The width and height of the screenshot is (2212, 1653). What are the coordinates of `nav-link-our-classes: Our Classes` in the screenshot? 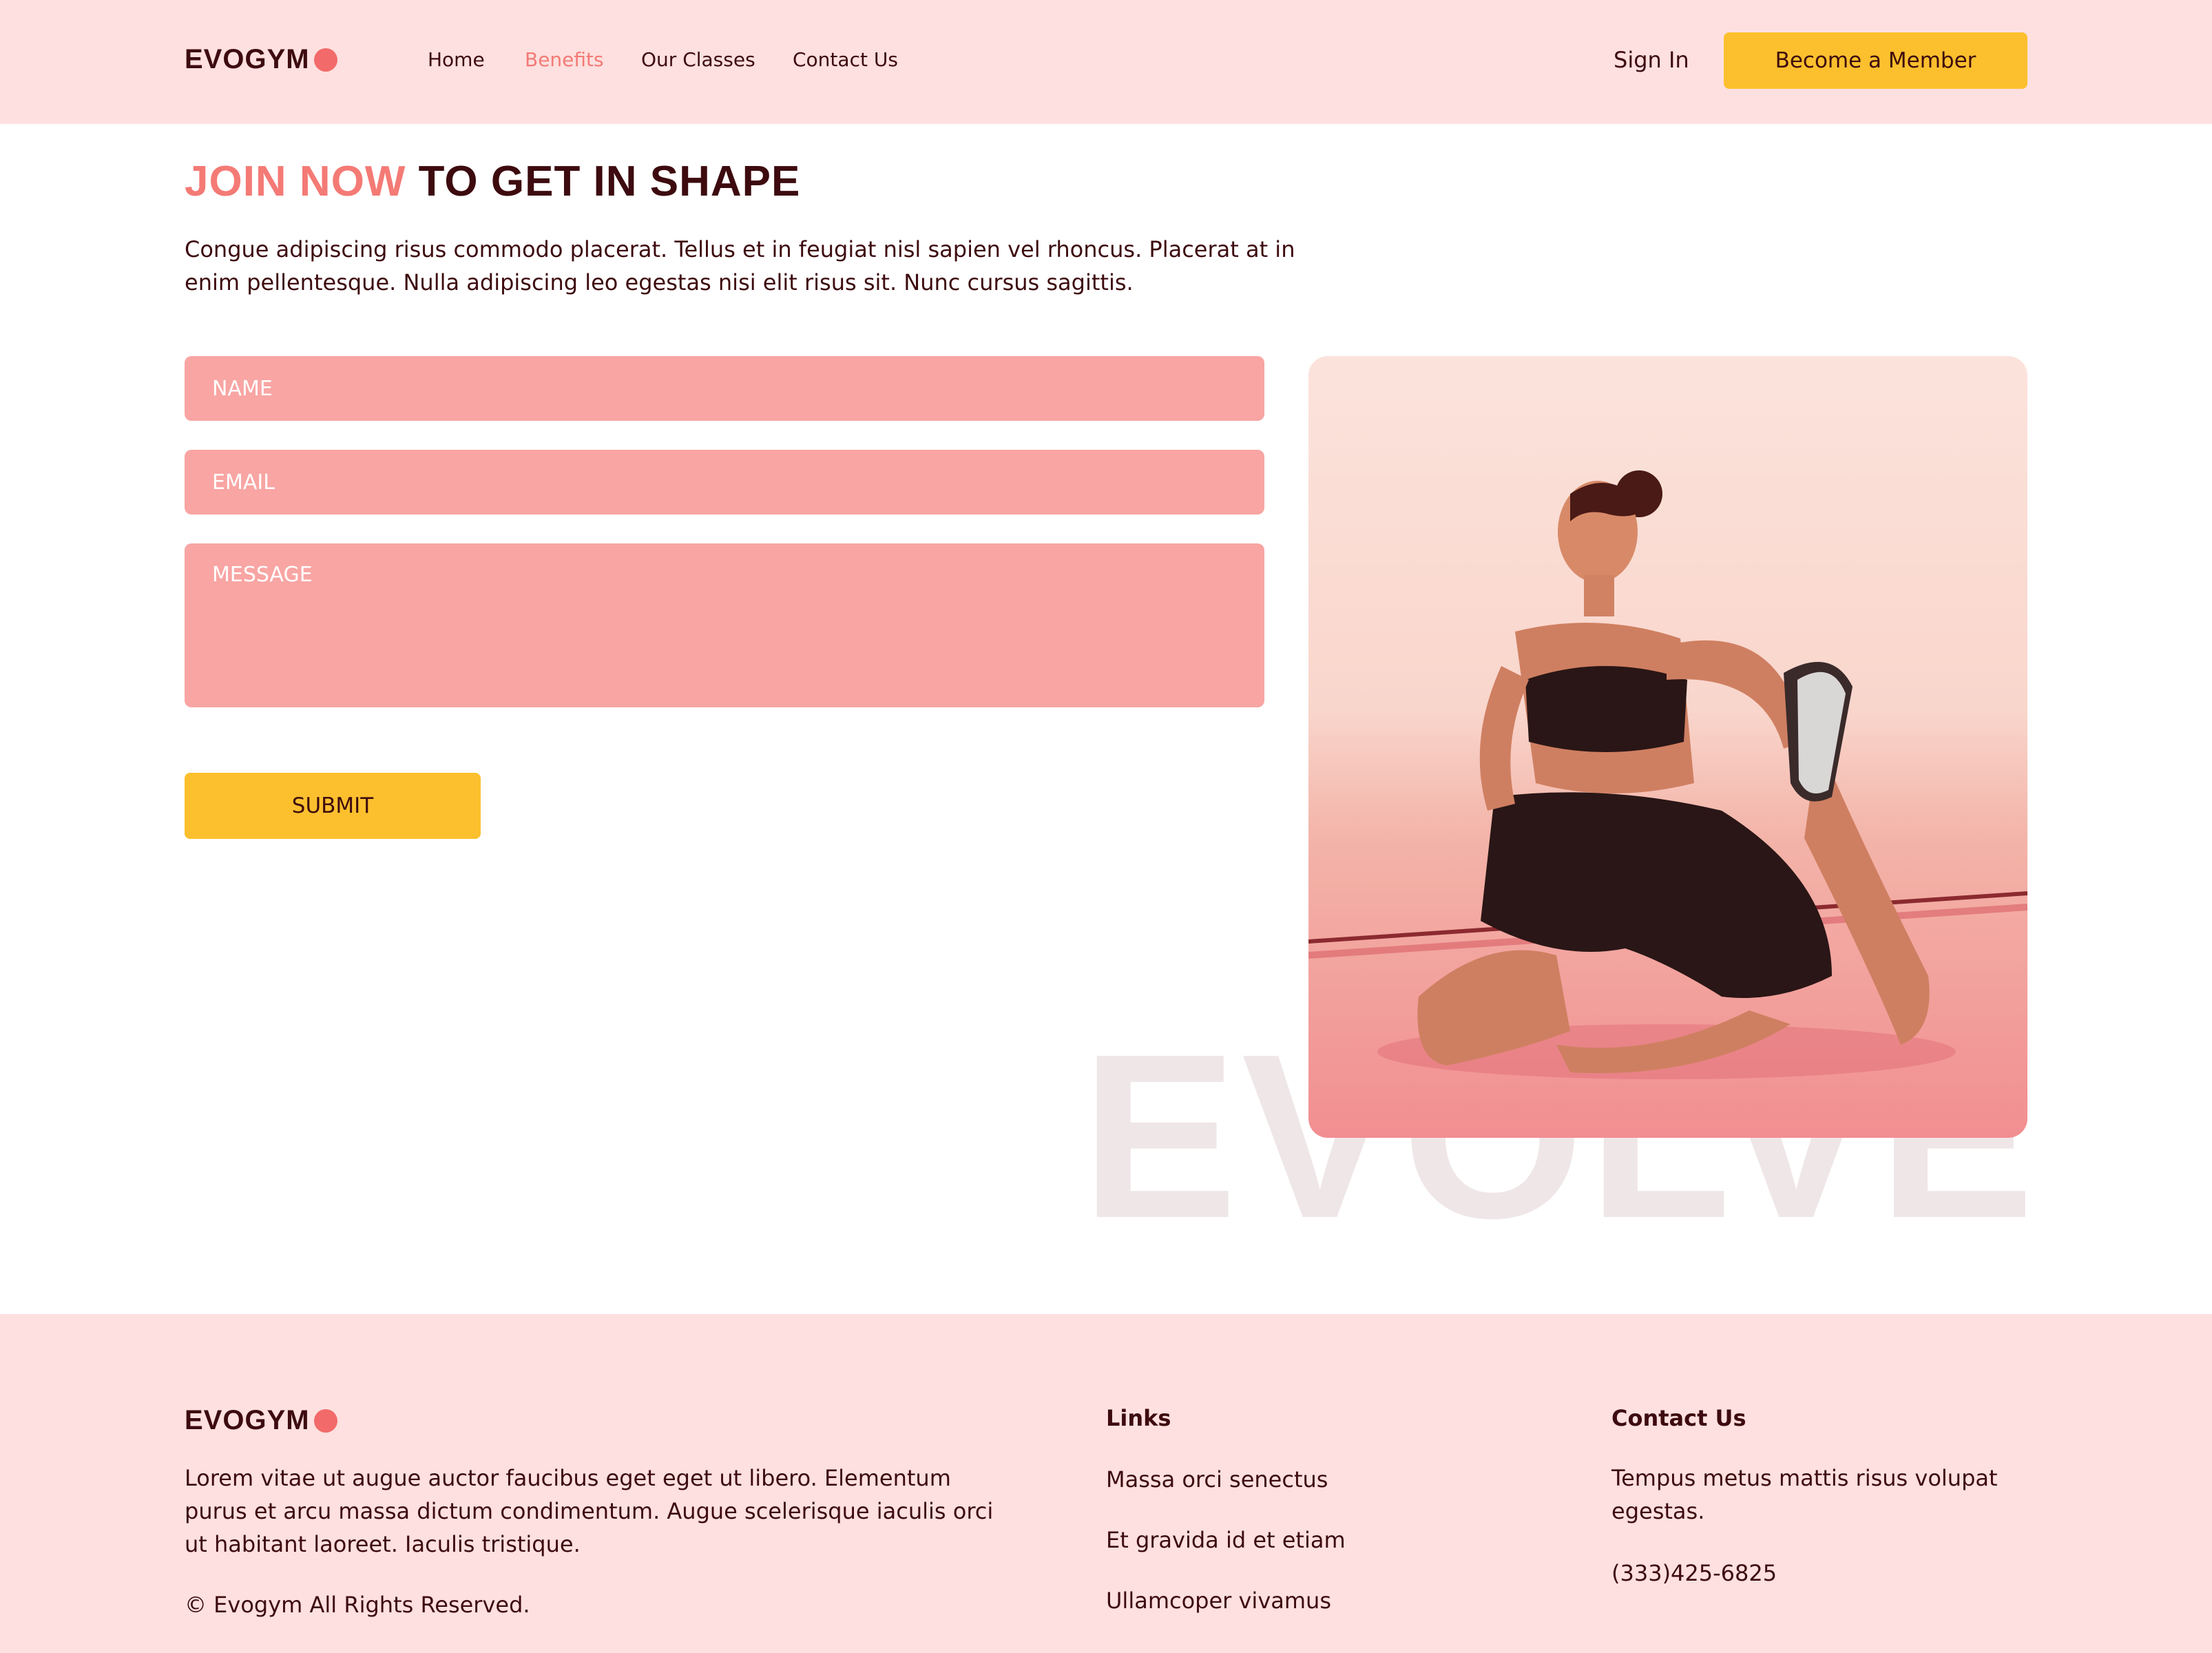 It's located at (698, 59).